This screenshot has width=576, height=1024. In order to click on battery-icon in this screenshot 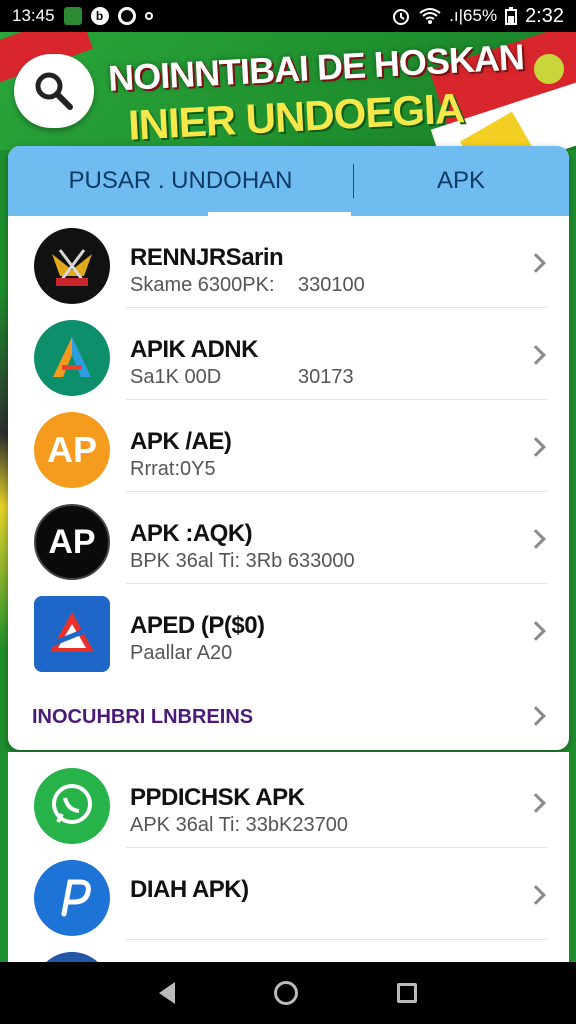, I will do `click(511, 16)`.